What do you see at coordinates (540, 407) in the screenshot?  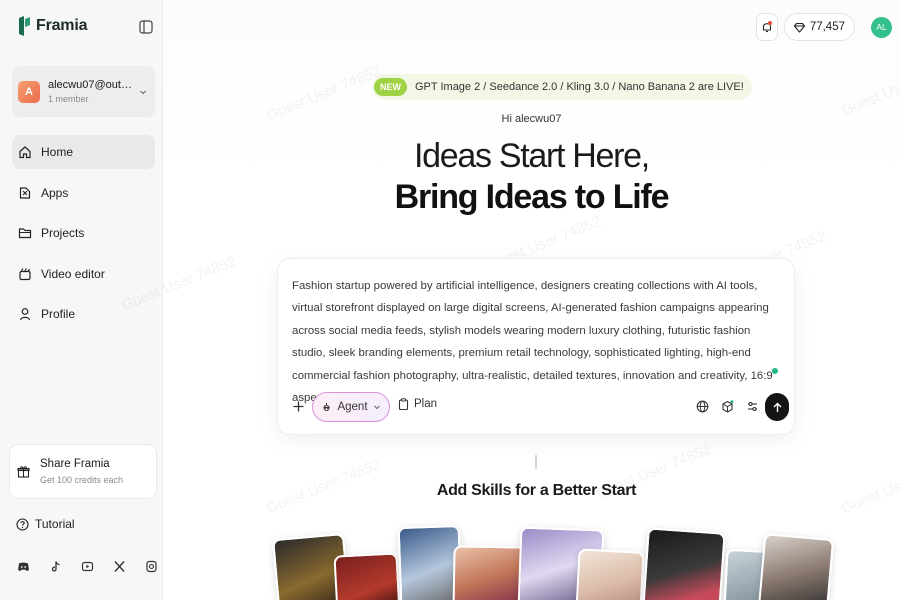 I see `prompt-toolbar: Agent Plan` at bounding box center [540, 407].